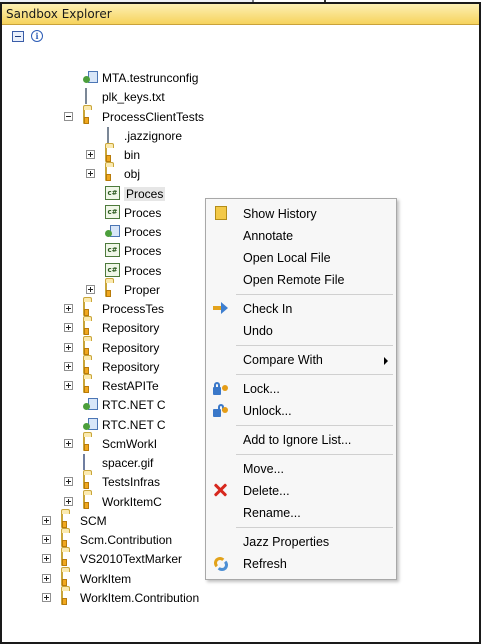 Image resolution: width=481 pixels, height=644 pixels. Describe the element at coordinates (91, 405) in the screenshot. I see `config-file-icon` at that location.